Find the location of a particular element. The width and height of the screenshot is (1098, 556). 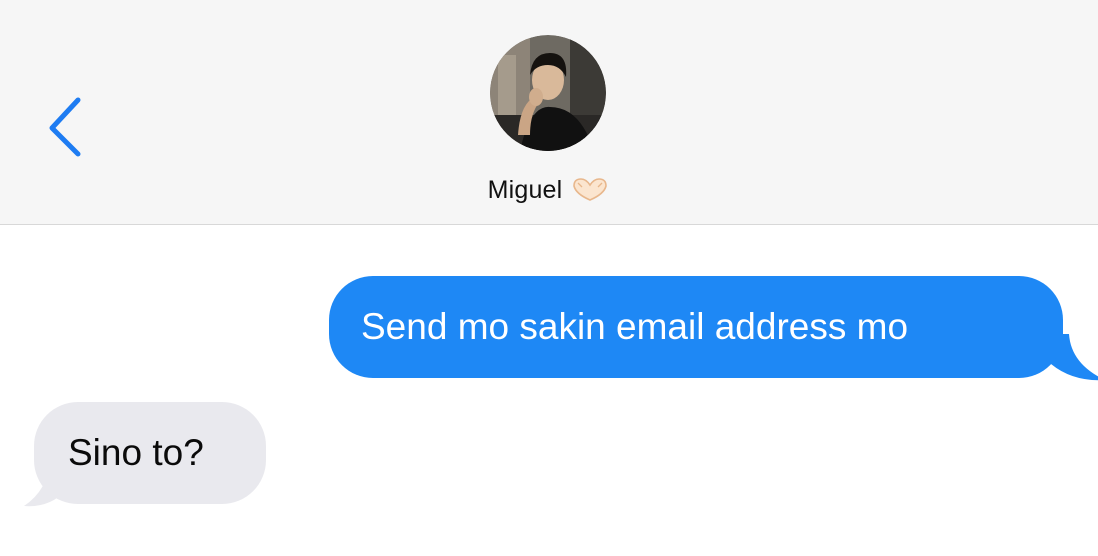

incoming-message: Sino to? is located at coordinates (145, 454).